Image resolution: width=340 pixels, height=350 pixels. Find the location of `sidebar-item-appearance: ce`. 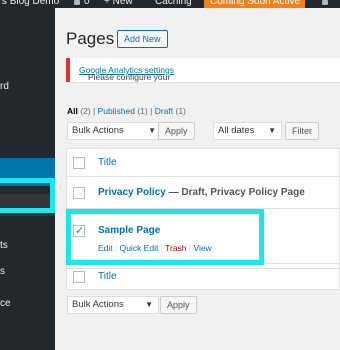

sidebar-item-appearance: ce is located at coordinates (5, 303).